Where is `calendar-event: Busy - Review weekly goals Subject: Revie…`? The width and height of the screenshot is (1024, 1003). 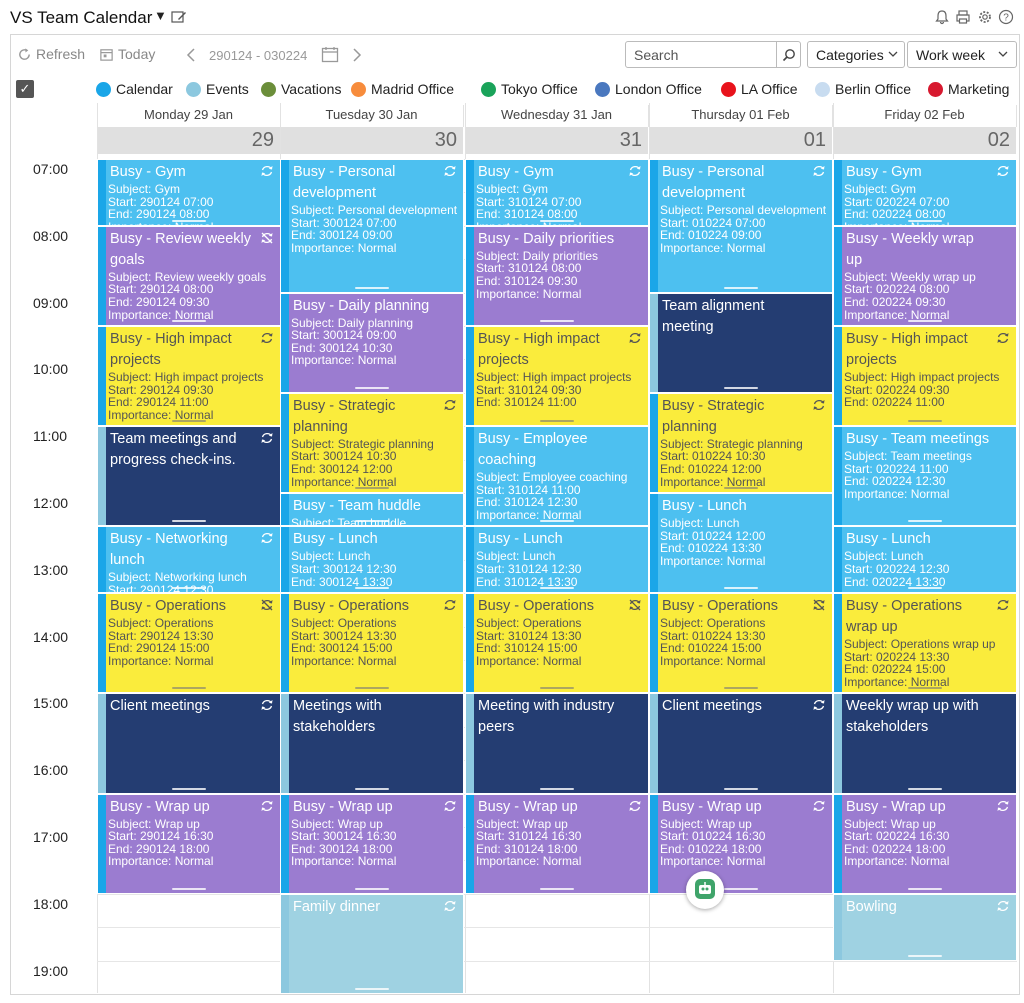
calendar-event: Busy - Review weekly goals Subject: Revie… is located at coordinates (189, 275).